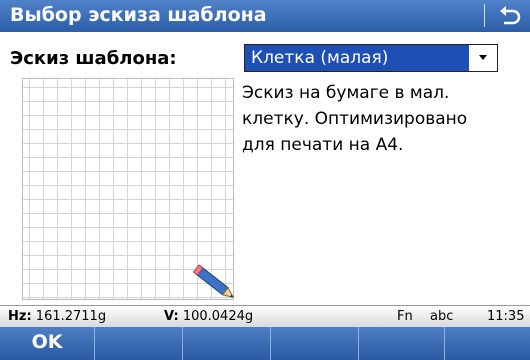 The width and height of the screenshot is (530, 360). Describe the element at coordinates (138, 15) in the screenshot. I see `window-title: Выбор эскиза шаблона` at that location.